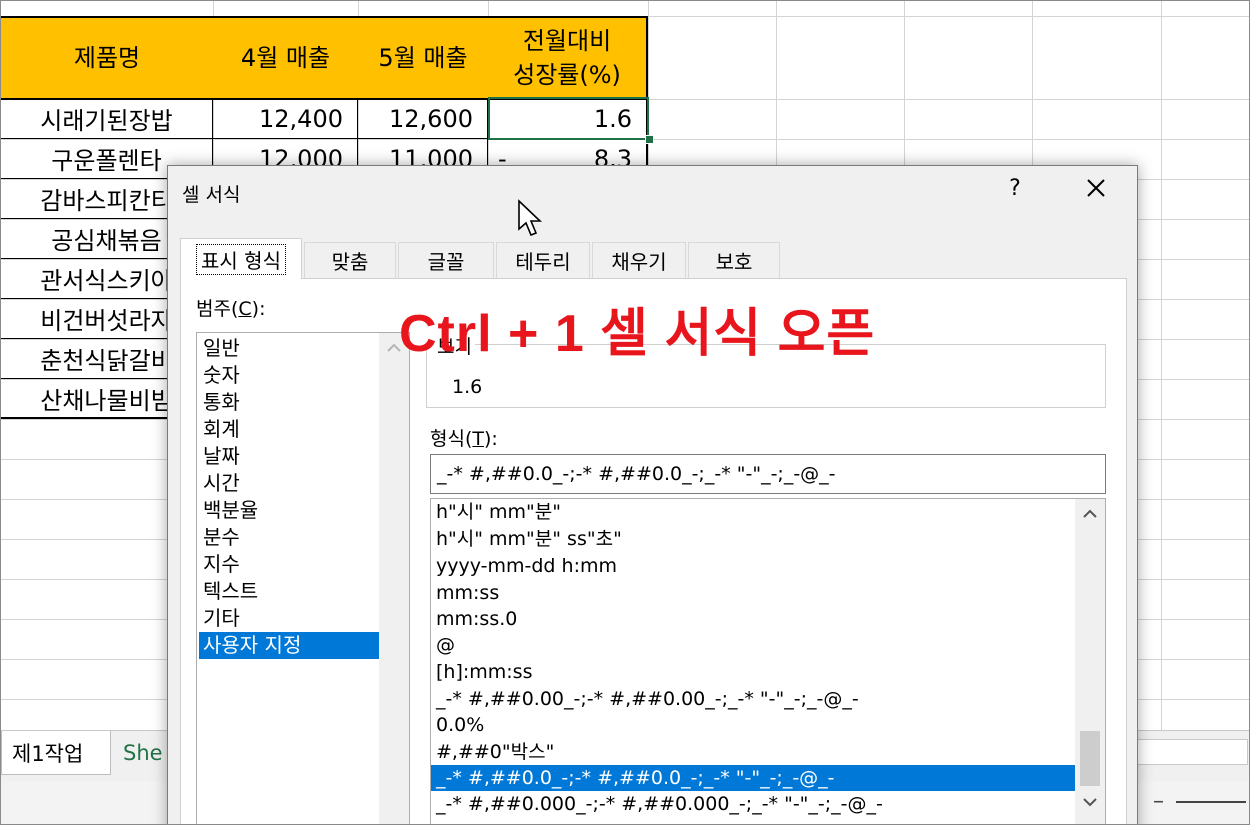 The height and width of the screenshot is (825, 1250). Describe the element at coordinates (56, 753) in the screenshot. I see `sheet-tab-1: 제1작업` at that location.